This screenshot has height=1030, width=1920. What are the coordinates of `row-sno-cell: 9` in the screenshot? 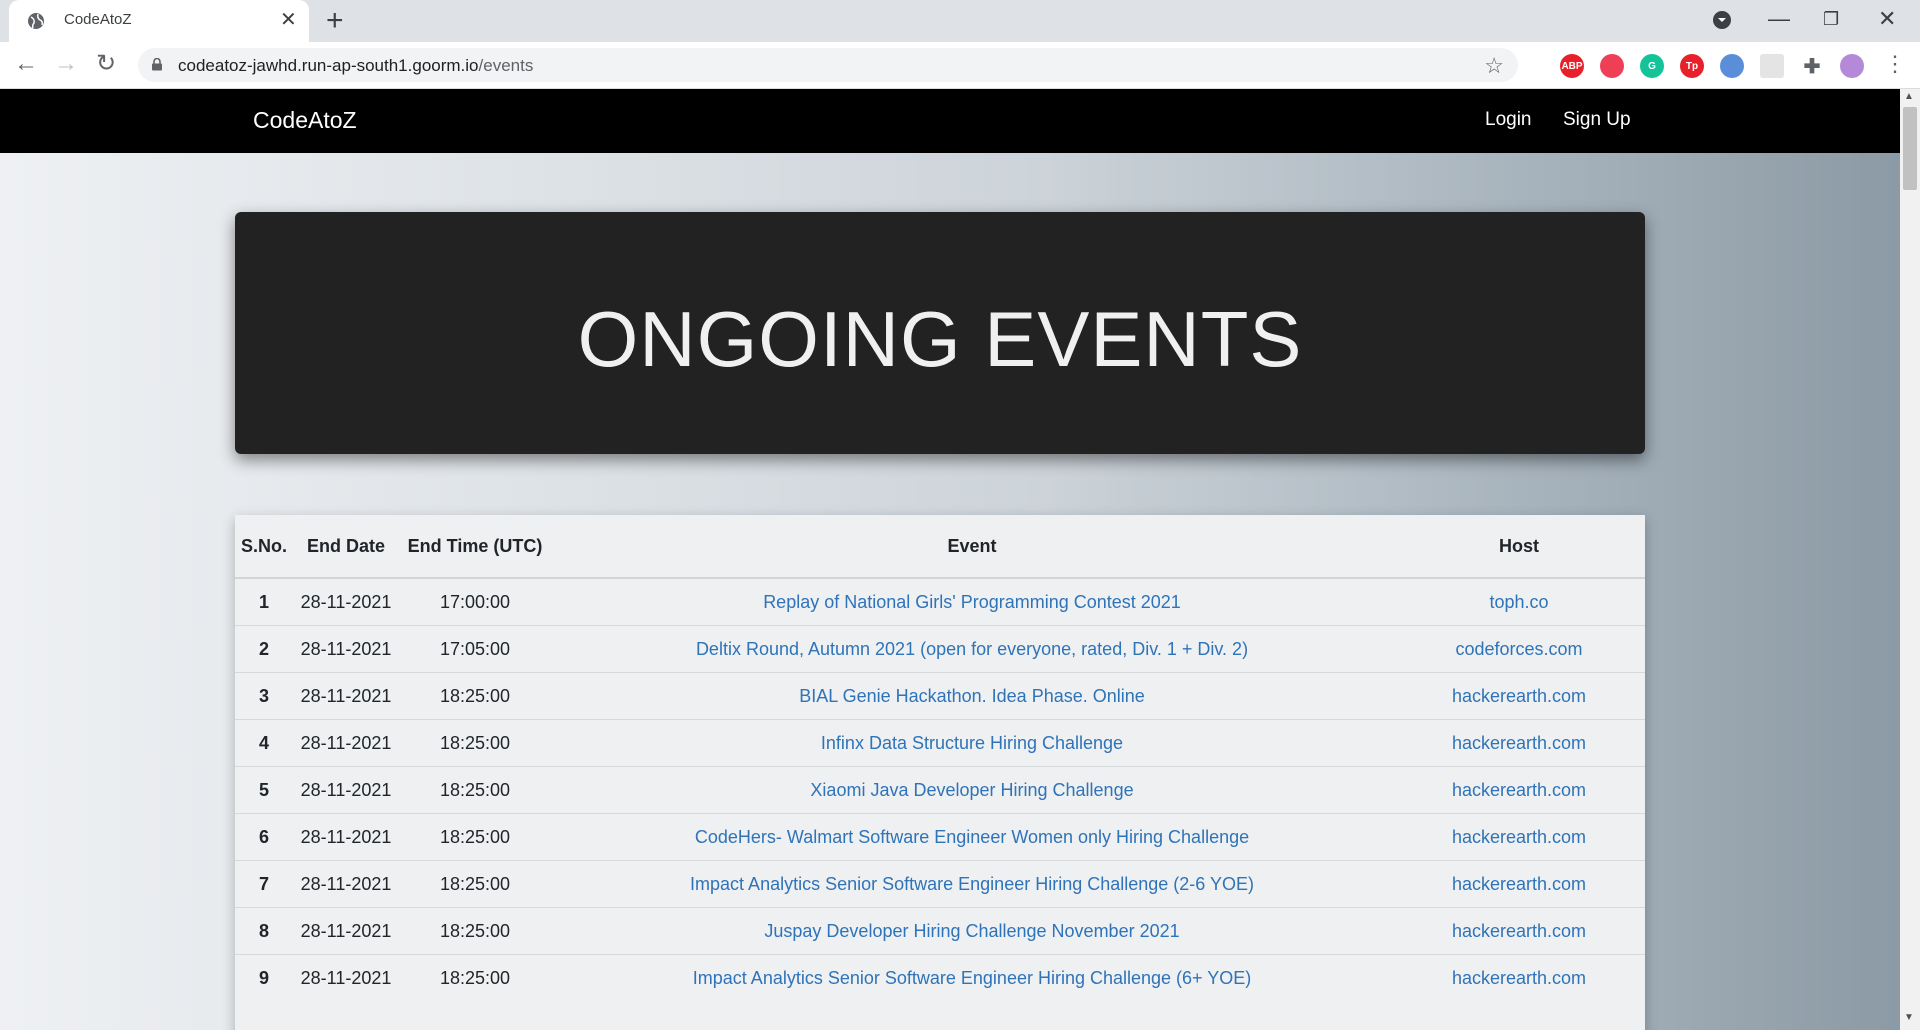 It's located at (264, 977).